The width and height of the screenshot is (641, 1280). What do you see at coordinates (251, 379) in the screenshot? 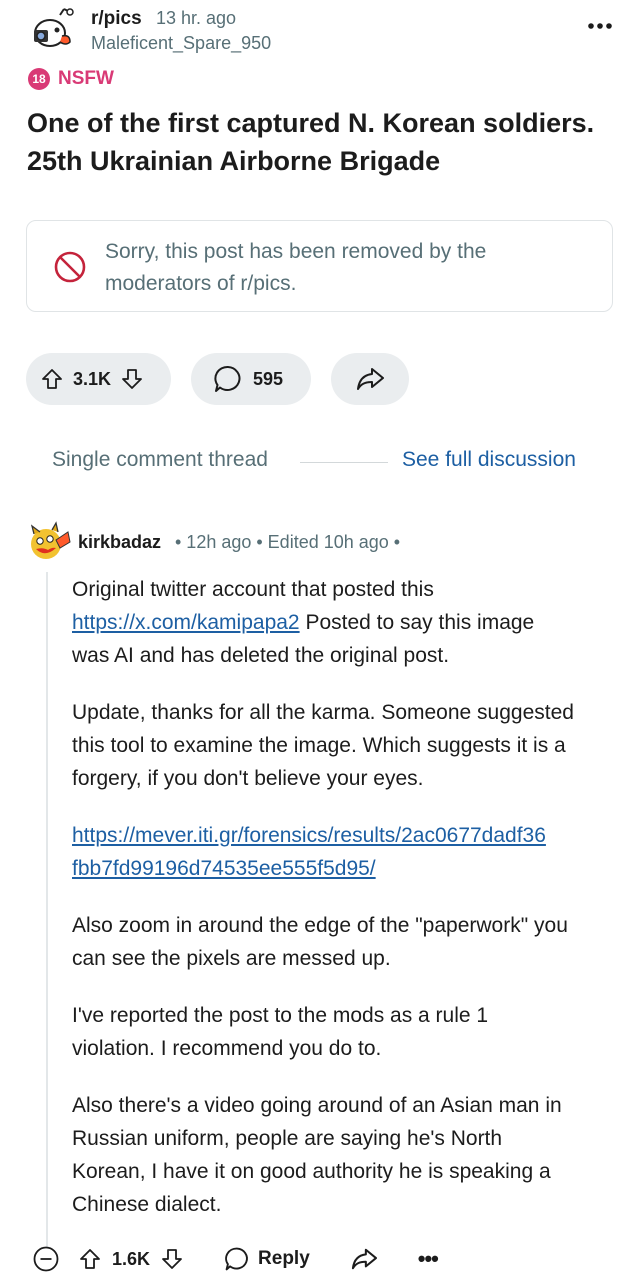
I see `comments-button: 595` at bounding box center [251, 379].